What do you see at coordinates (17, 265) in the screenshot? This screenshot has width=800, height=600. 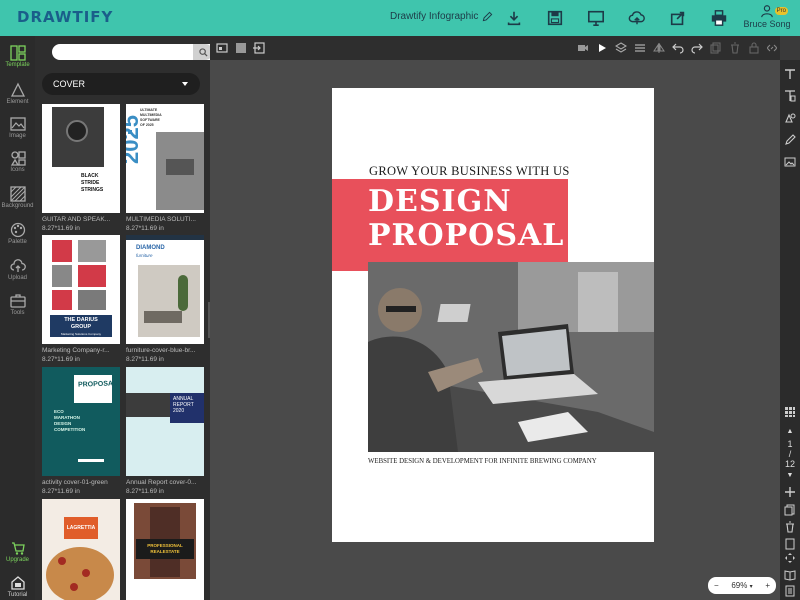 I see `upload-icon` at bounding box center [17, 265].